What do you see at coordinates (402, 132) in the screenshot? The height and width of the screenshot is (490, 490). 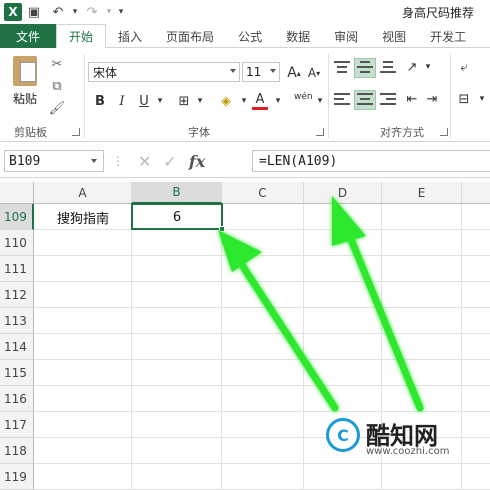 I see `alignment-group-label: 对齐方式` at bounding box center [402, 132].